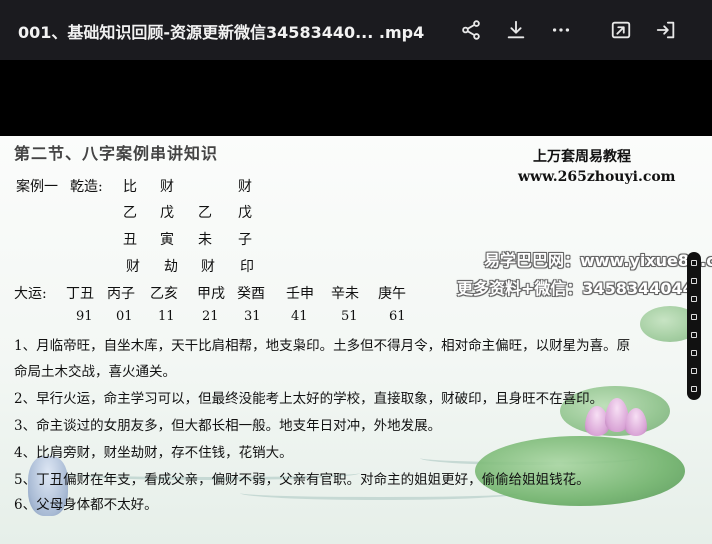 Image resolution: width=712 pixels, height=544 pixels. I want to click on note-line: 3、命主谈过的女朋友多，但大都长相一般。地支年日对冲，外地发展。, so click(228, 426).